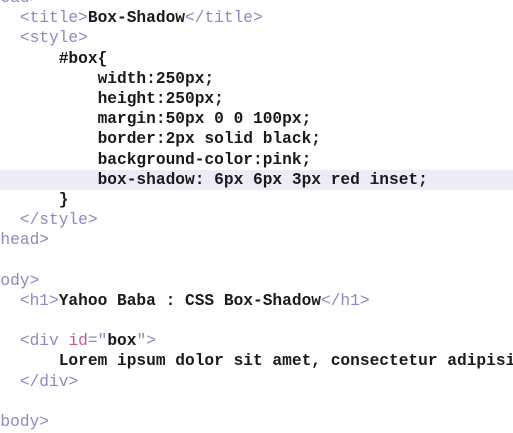  Describe the element at coordinates (189, 300) in the screenshot. I see `code-token: Yahoo Baba : CSS Box-Shadow` at that location.